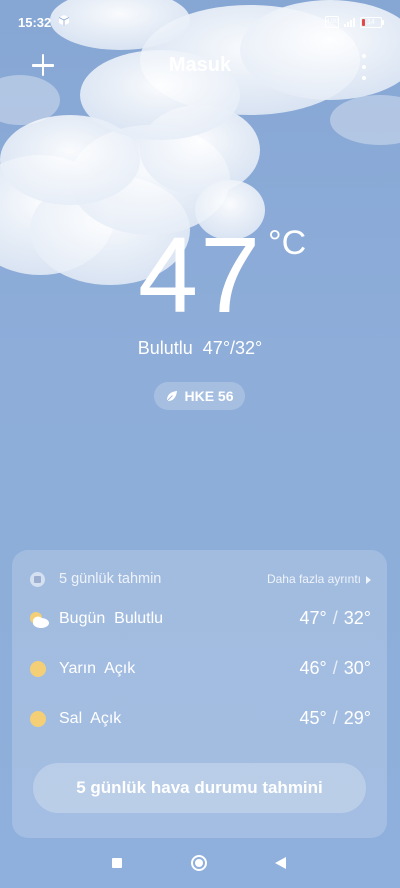  What do you see at coordinates (172, 395) in the screenshot?
I see `leaf-icon` at bounding box center [172, 395].